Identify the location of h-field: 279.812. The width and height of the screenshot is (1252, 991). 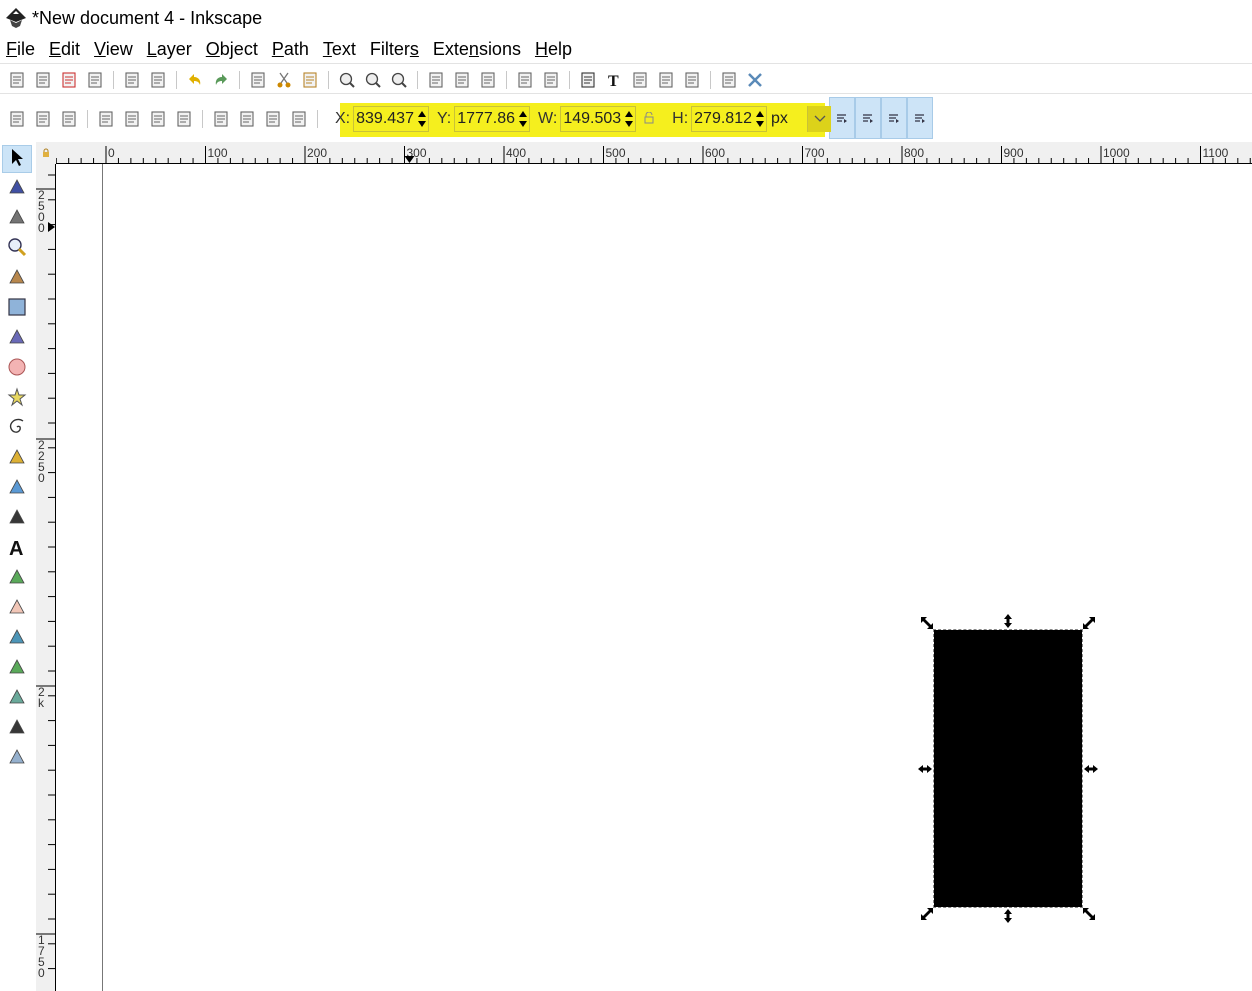
(729, 119).